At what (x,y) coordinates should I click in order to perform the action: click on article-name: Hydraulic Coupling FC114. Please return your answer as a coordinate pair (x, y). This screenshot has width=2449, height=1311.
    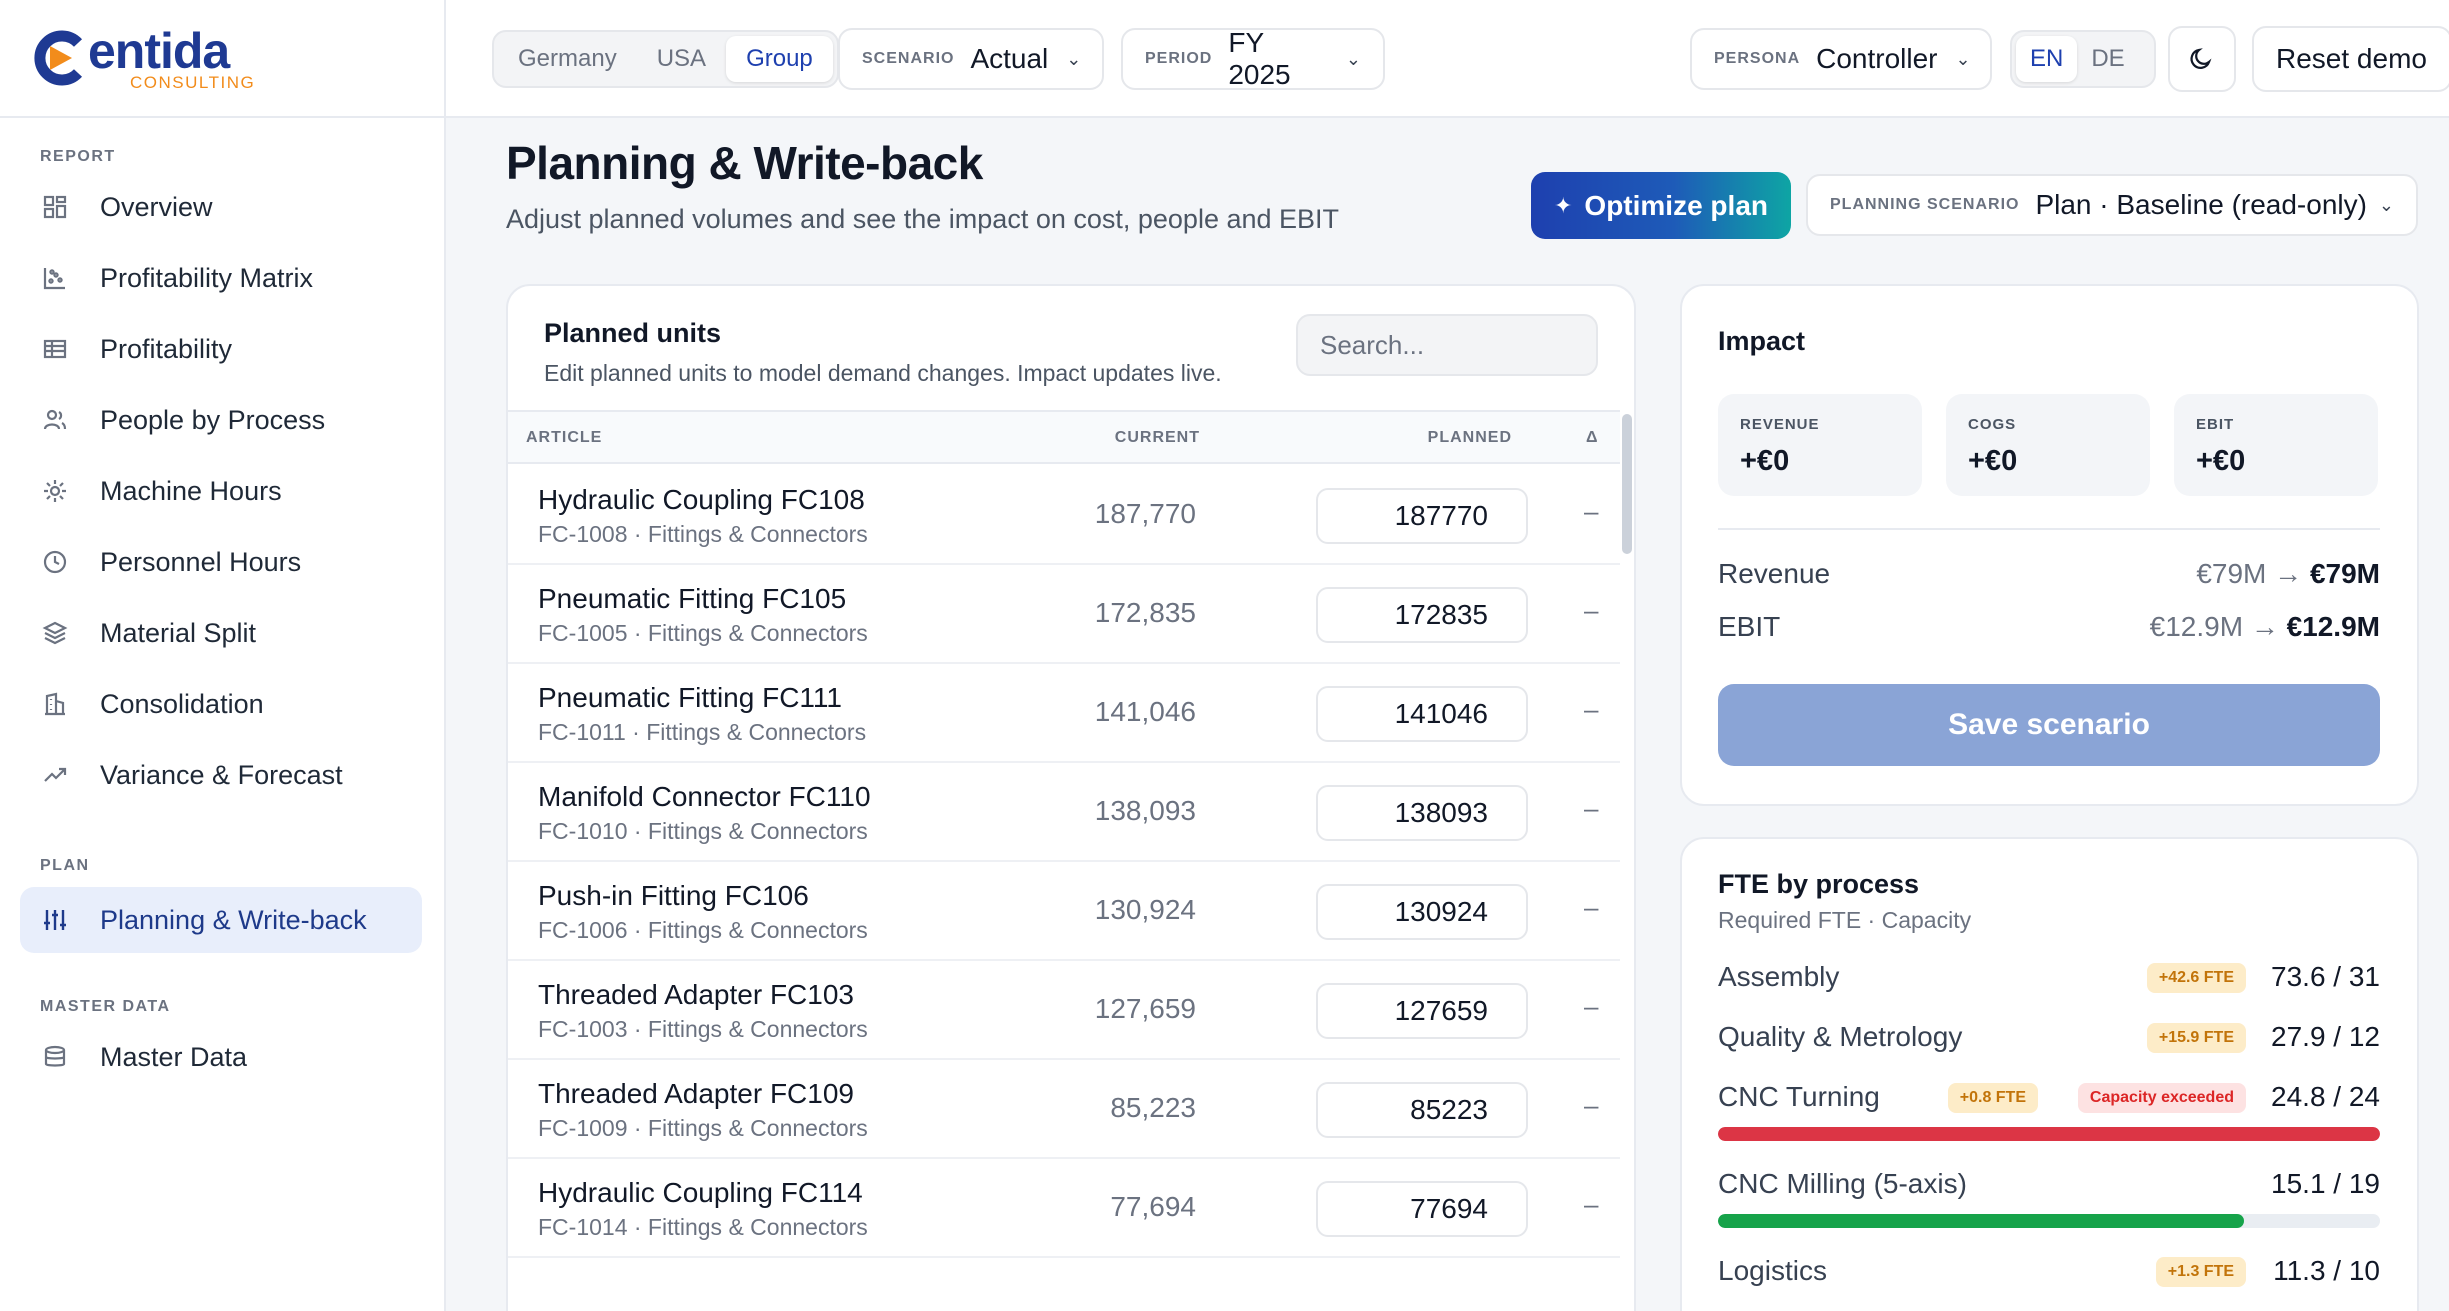
    Looking at the image, I should click on (700, 1192).